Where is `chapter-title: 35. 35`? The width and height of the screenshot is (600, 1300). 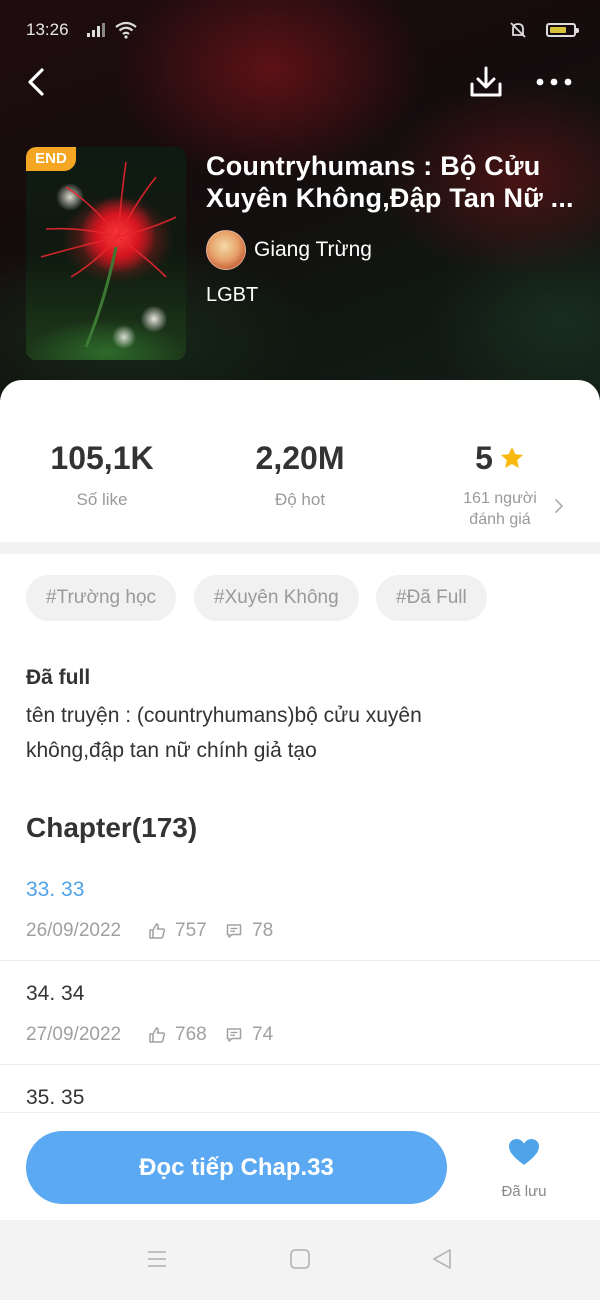
chapter-title: 35. 35 is located at coordinates (55, 1097).